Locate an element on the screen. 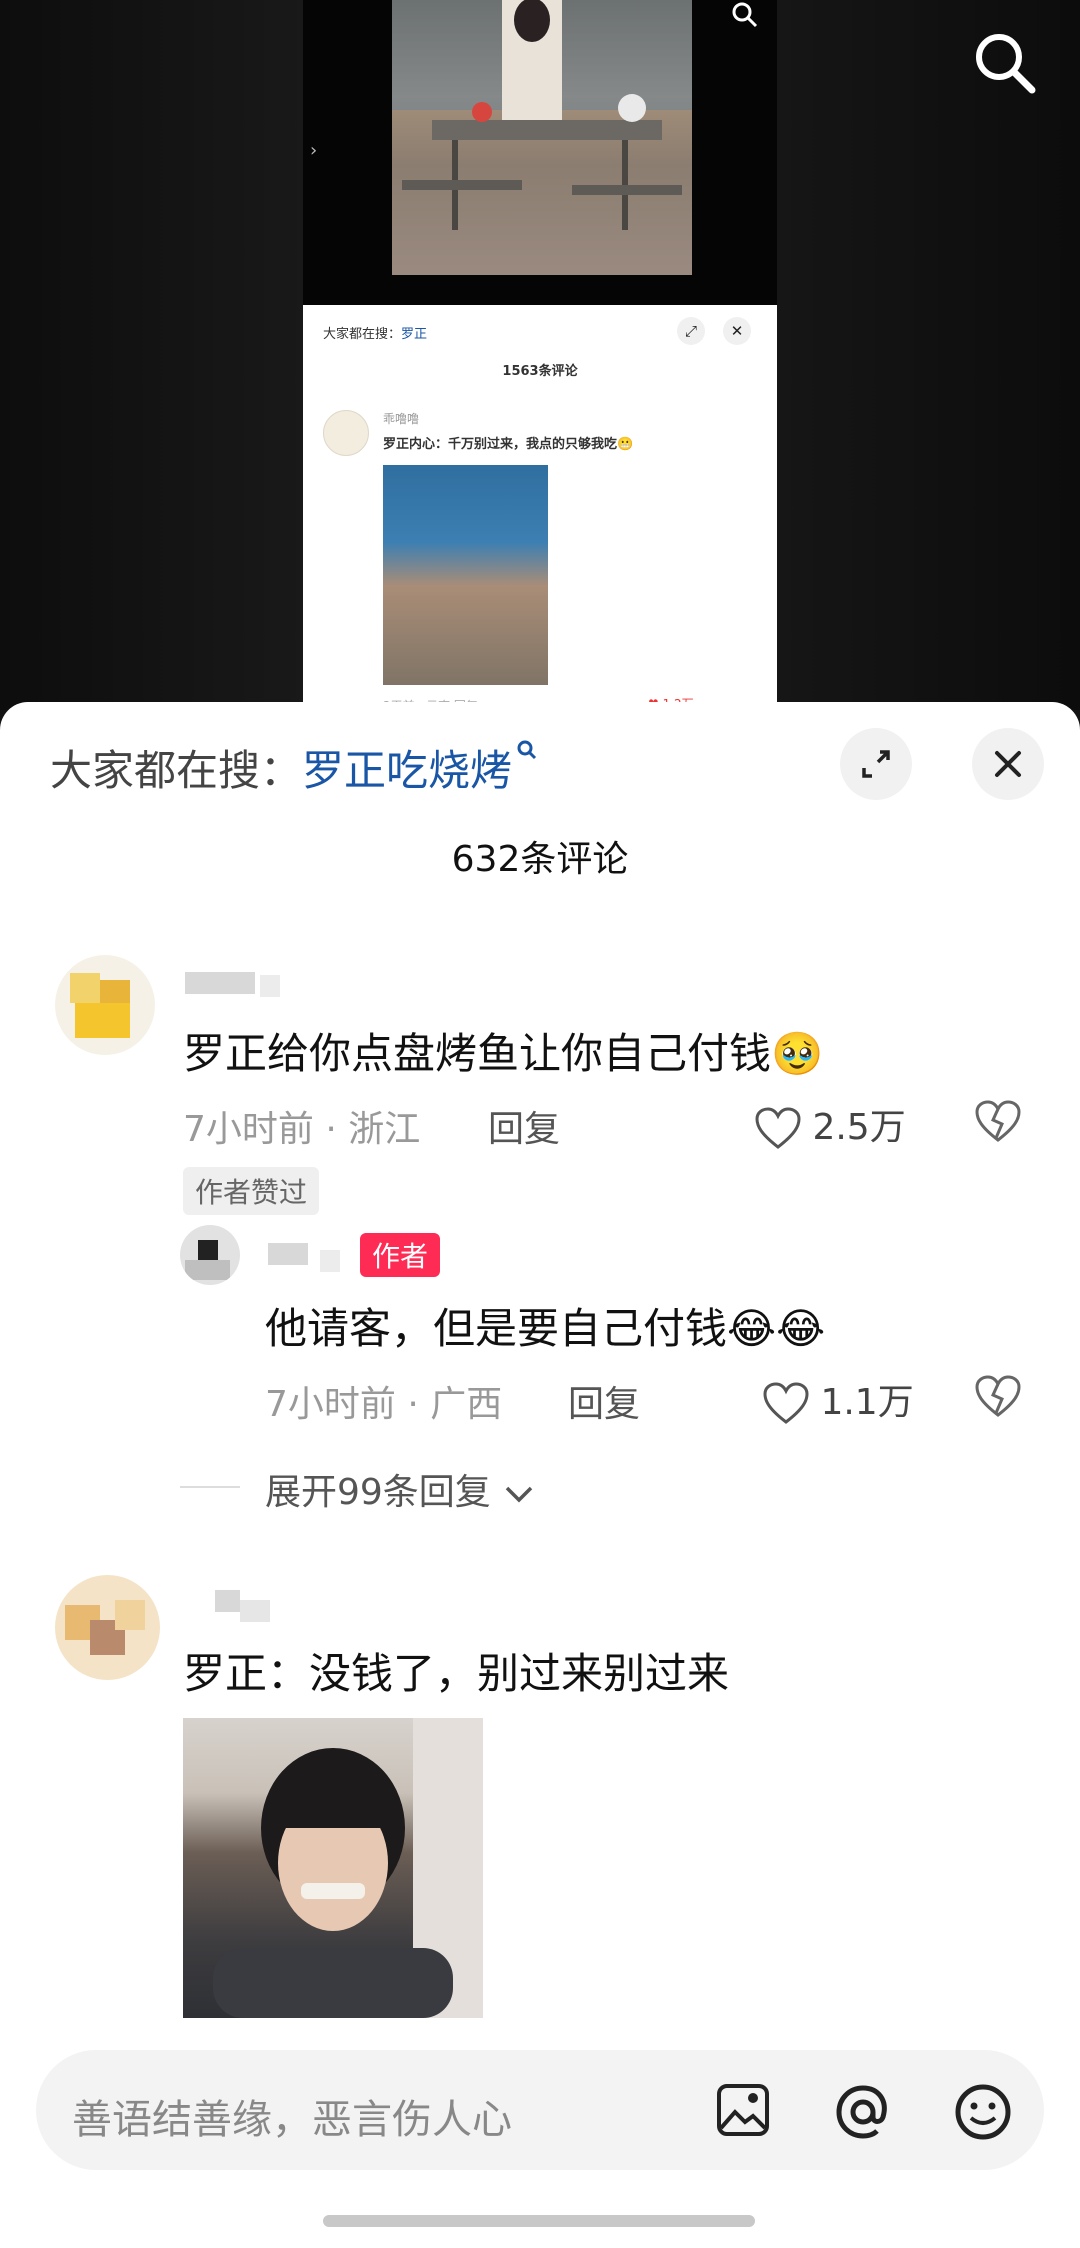  hot-search-label: 大家都在搜： is located at coordinates (176, 770).